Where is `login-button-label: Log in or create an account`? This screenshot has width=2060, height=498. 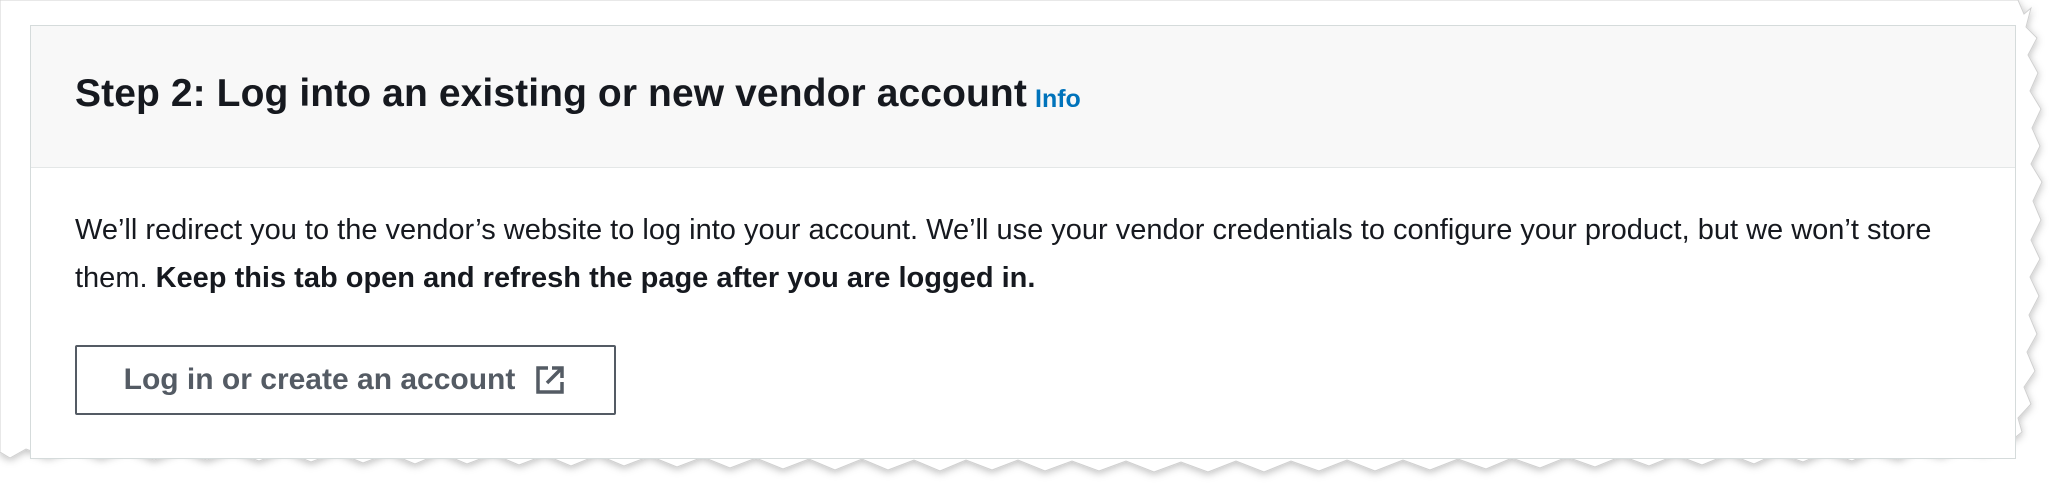 login-button-label: Log in or create an account is located at coordinates (319, 379).